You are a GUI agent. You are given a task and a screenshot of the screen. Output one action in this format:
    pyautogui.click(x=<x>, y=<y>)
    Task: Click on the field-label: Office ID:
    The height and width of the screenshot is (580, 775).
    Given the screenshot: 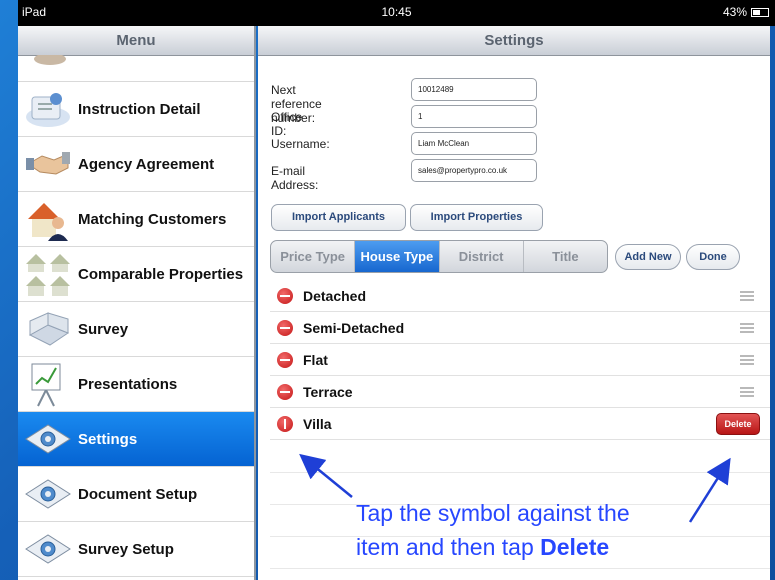 What is the action you would take?
    pyautogui.click(x=287, y=124)
    